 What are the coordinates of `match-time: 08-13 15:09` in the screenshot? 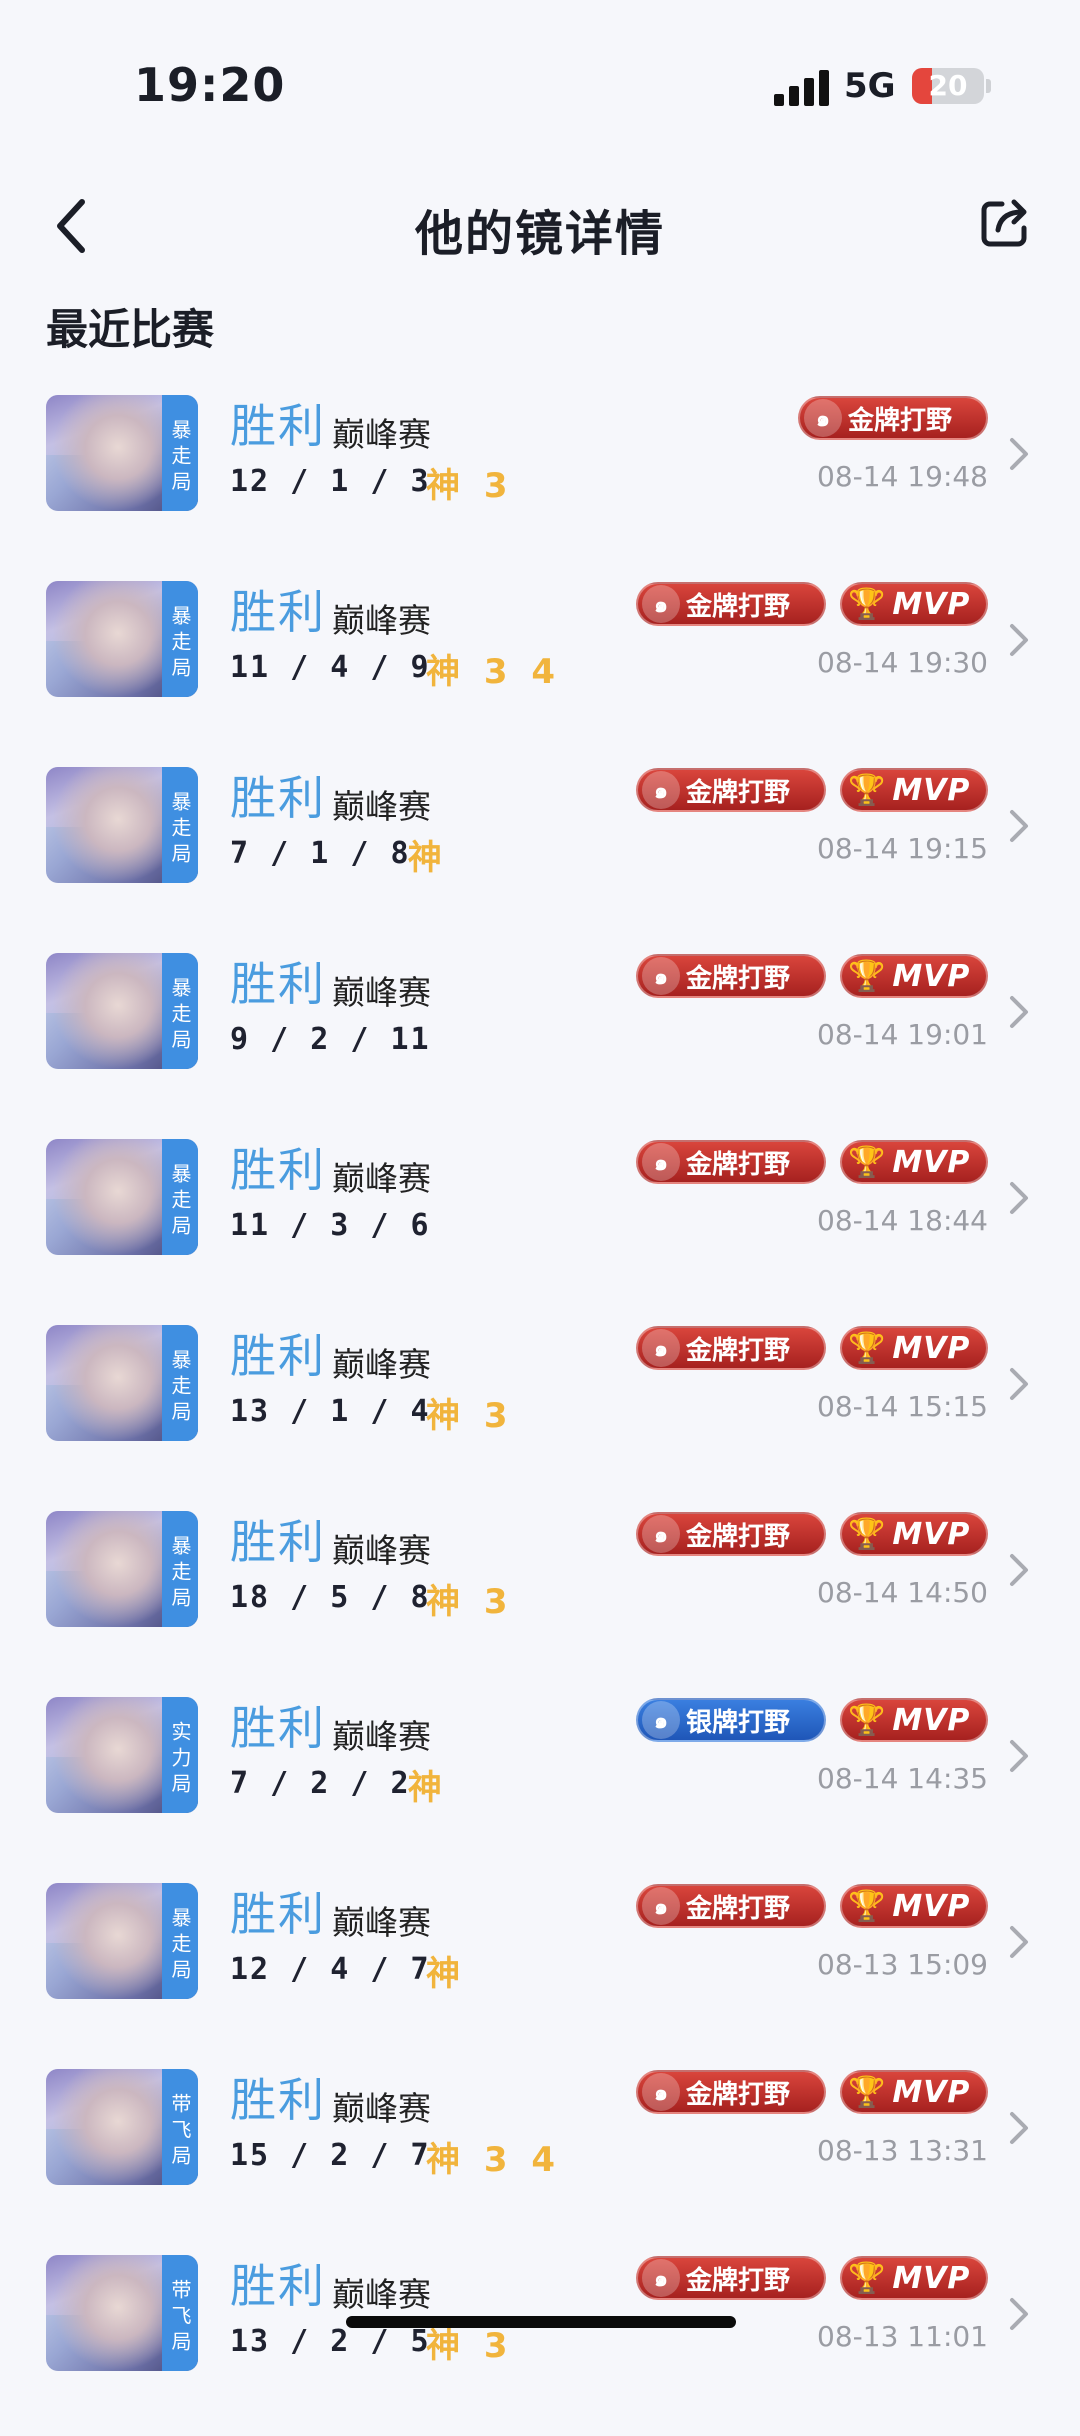 It's located at (902, 1964).